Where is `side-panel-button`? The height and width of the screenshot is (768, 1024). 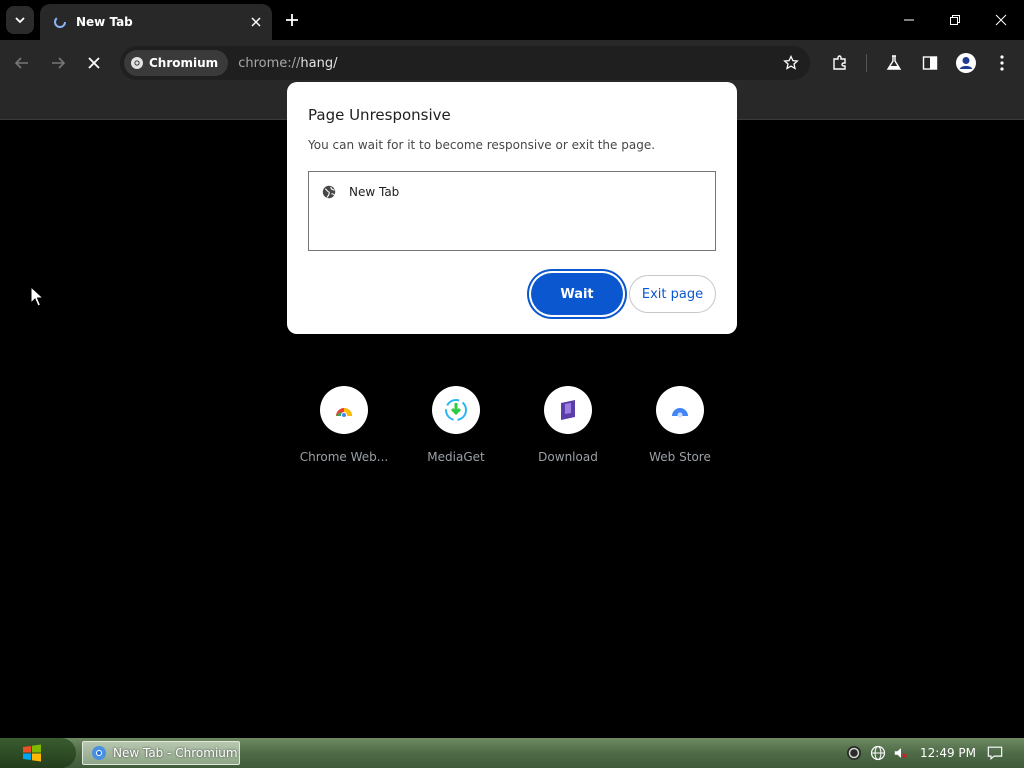 side-panel-button is located at coordinates (930, 63).